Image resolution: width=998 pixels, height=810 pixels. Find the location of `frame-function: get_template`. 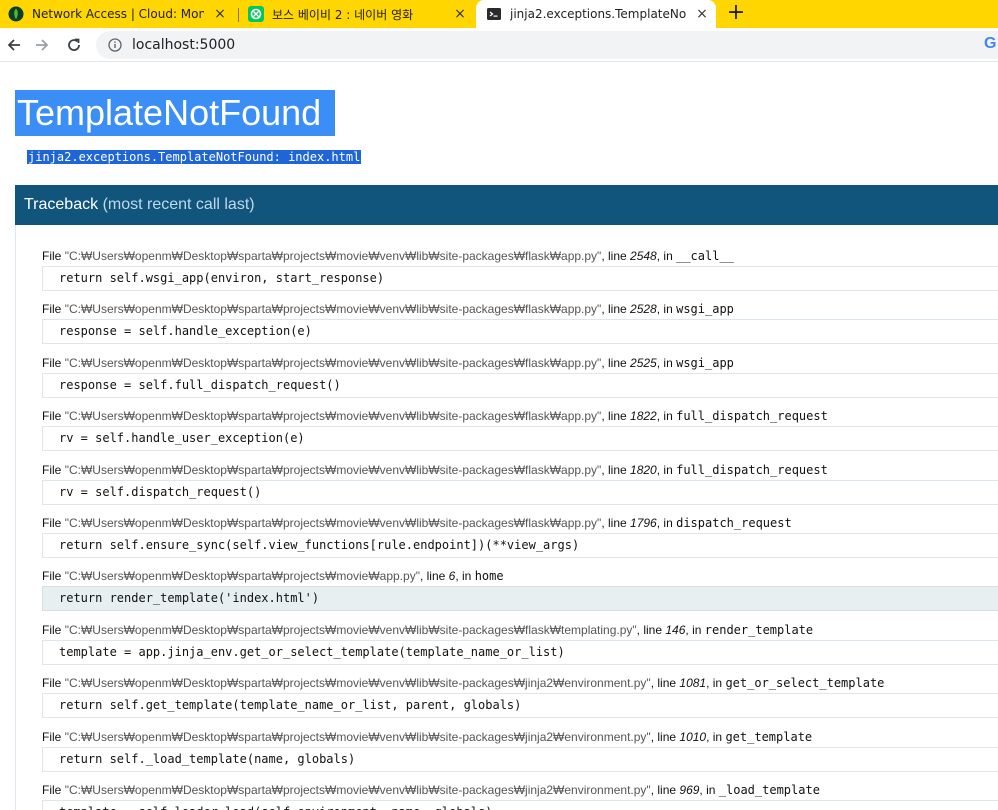

frame-function: get_template is located at coordinates (769, 736).